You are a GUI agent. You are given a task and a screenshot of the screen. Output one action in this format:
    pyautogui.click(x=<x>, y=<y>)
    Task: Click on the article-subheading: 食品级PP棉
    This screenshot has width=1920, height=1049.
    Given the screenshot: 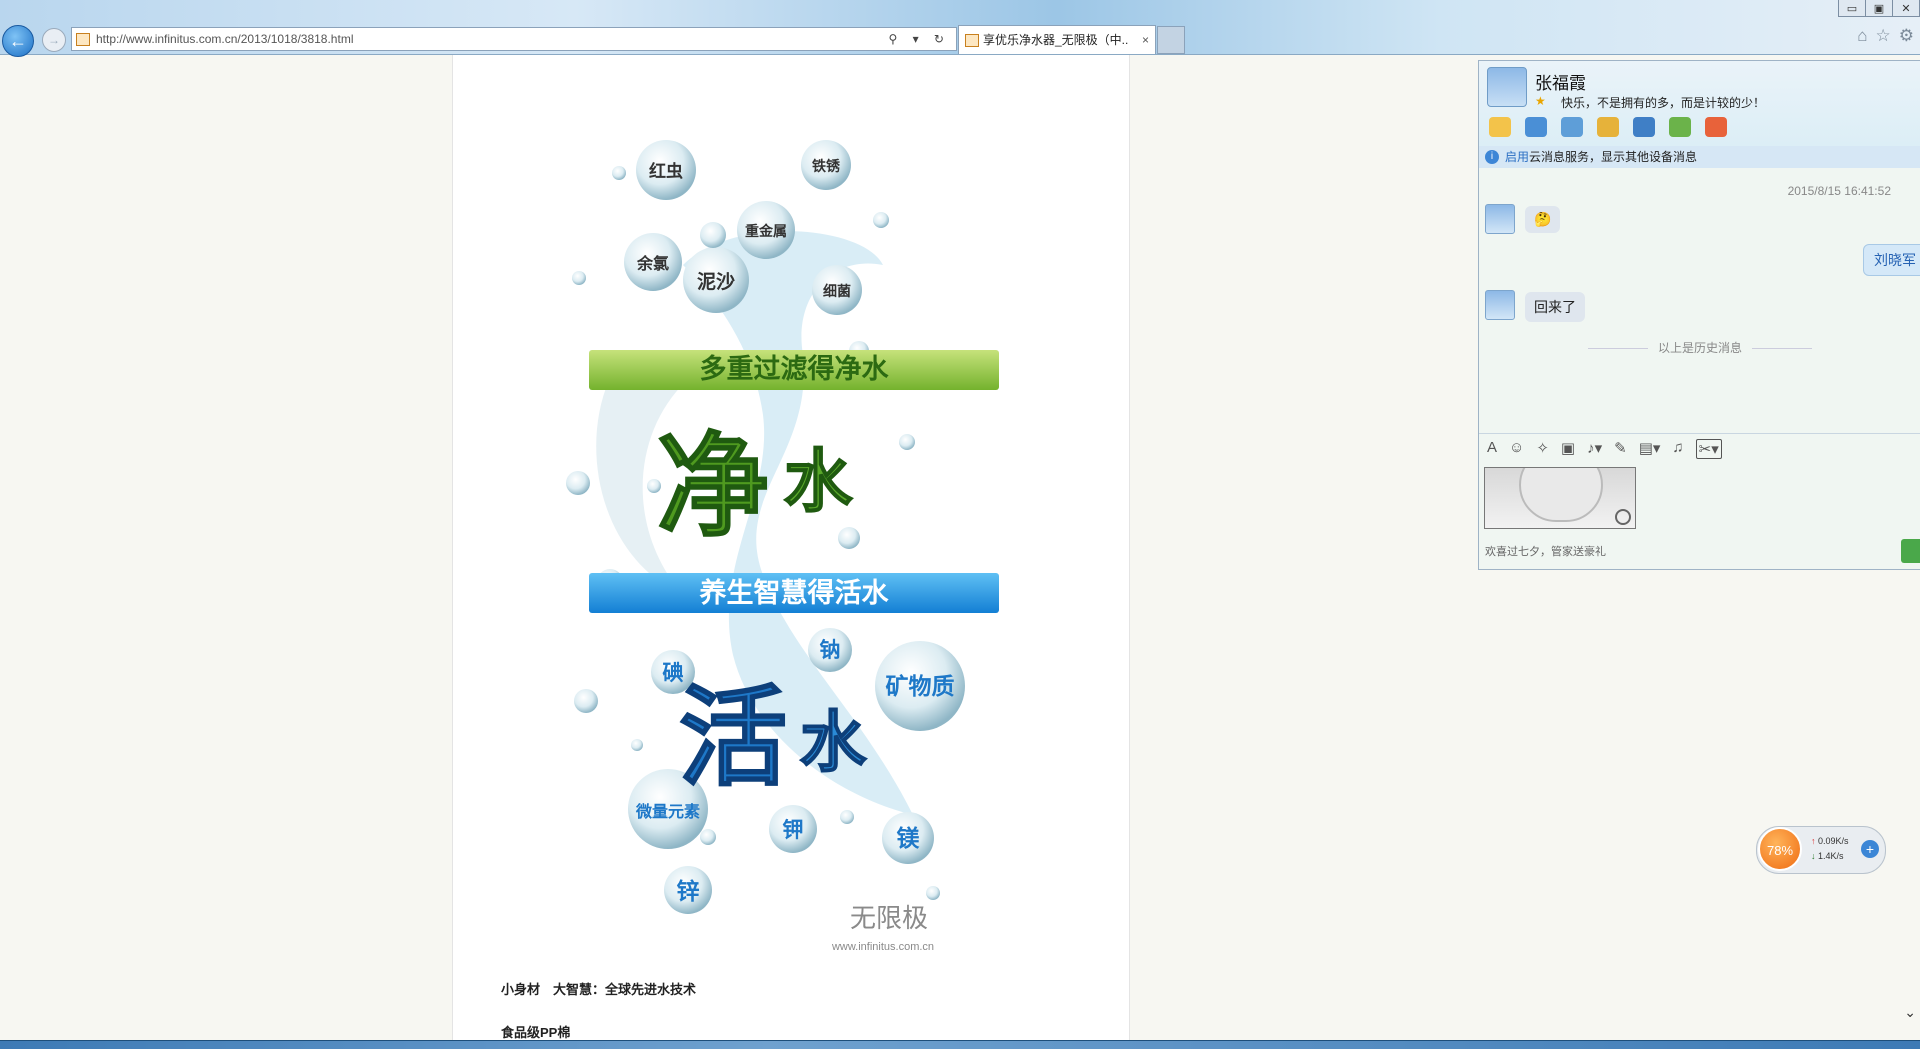 What is the action you would take?
    pyautogui.click(x=536, y=1032)
    